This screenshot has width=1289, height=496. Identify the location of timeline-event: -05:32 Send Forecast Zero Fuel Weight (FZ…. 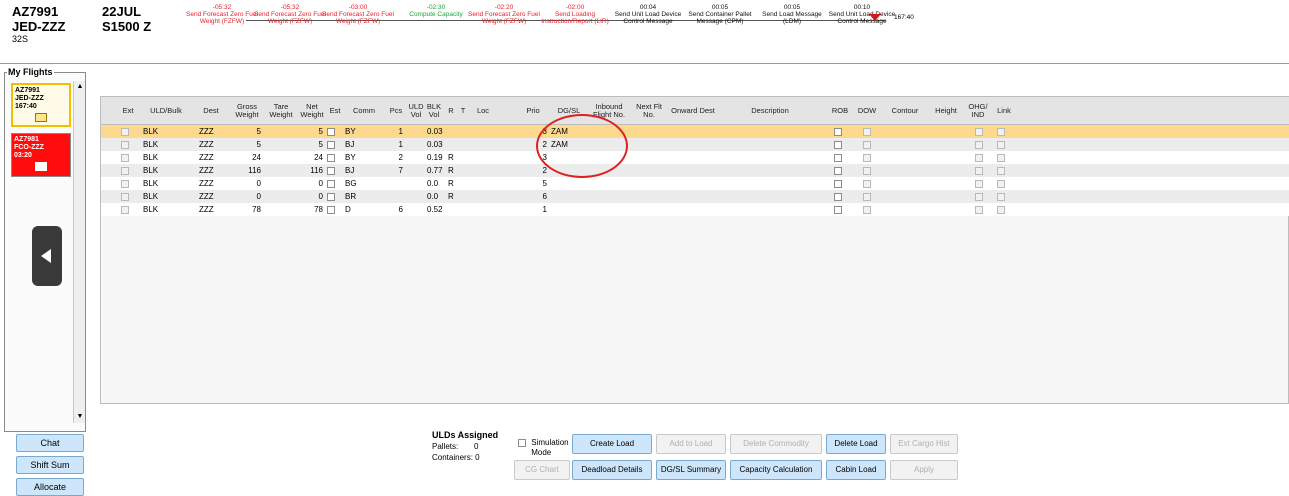
(222, 14).